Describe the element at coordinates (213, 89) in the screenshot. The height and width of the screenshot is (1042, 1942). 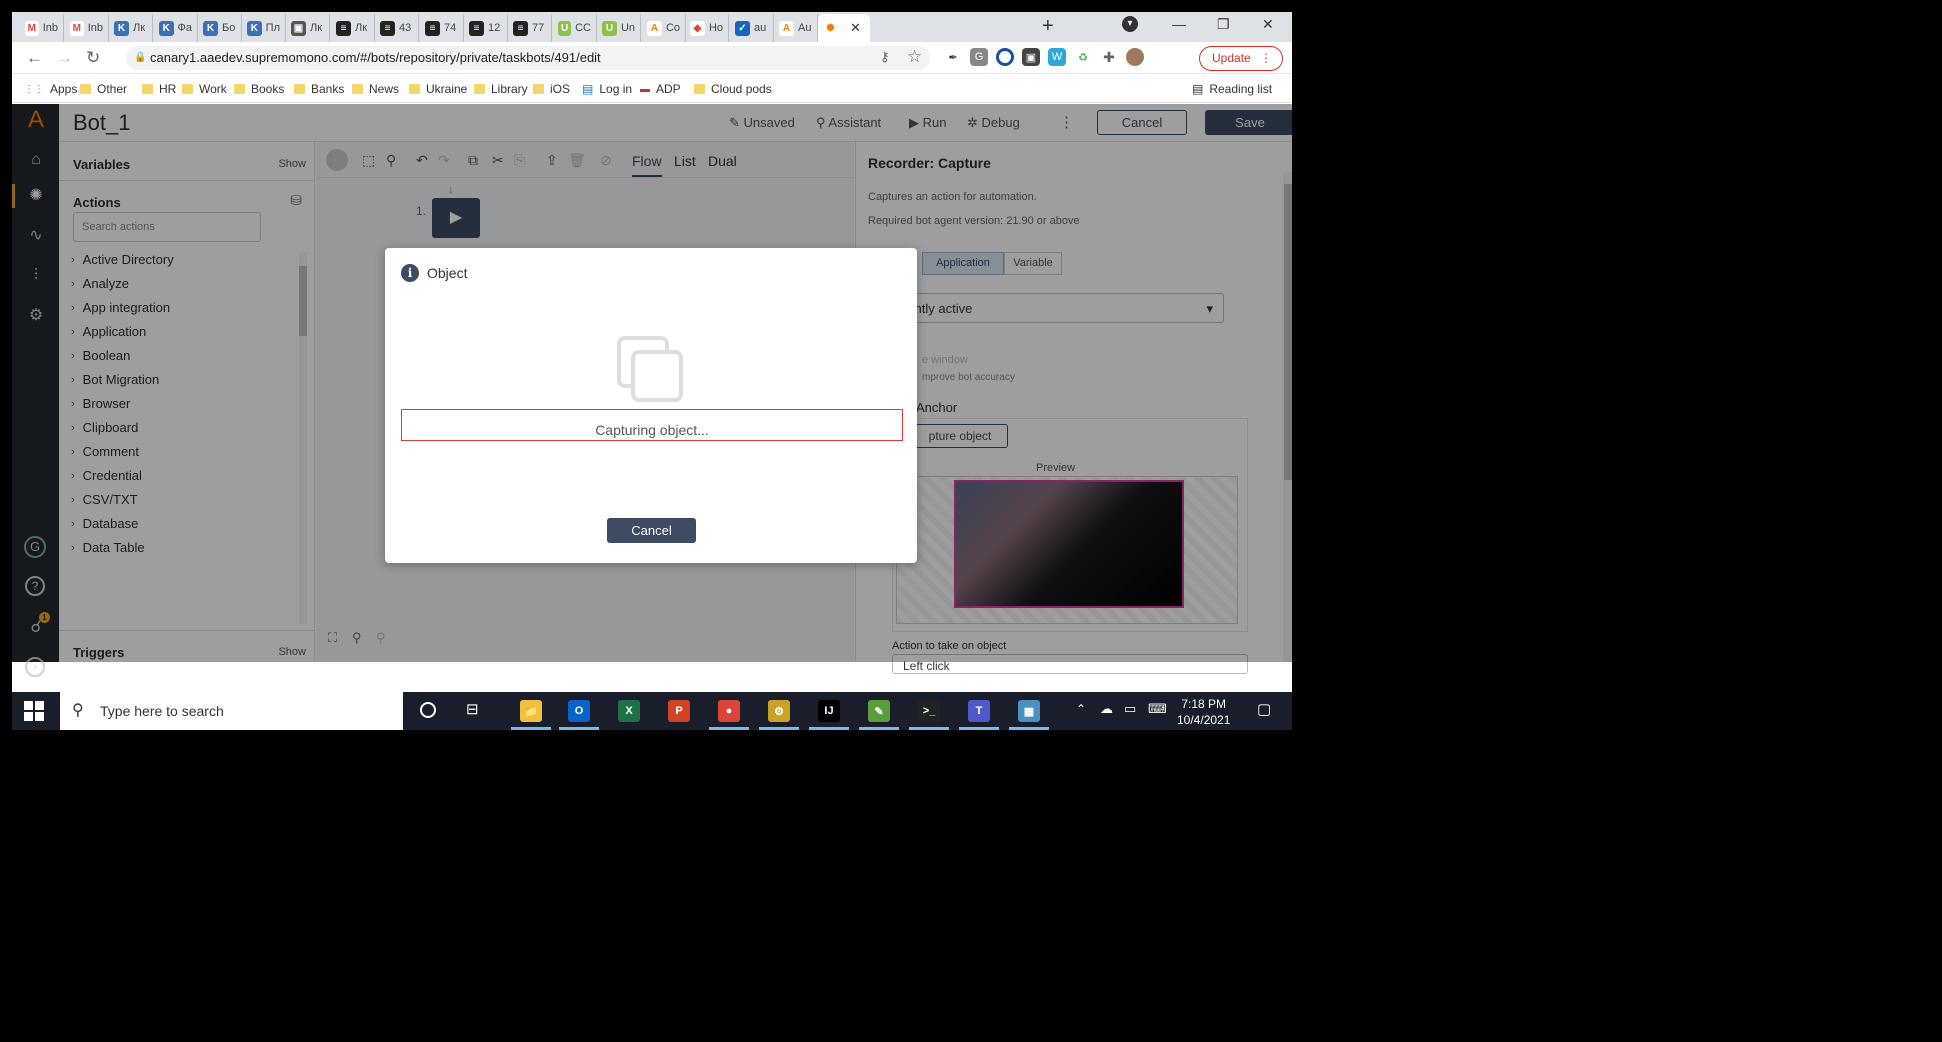
I see `bookmark-label: Work` at that location.